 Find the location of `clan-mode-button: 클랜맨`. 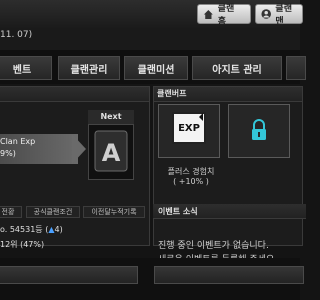

clan-mode-button: 클랜맨 is located at coordinates (279, 15).